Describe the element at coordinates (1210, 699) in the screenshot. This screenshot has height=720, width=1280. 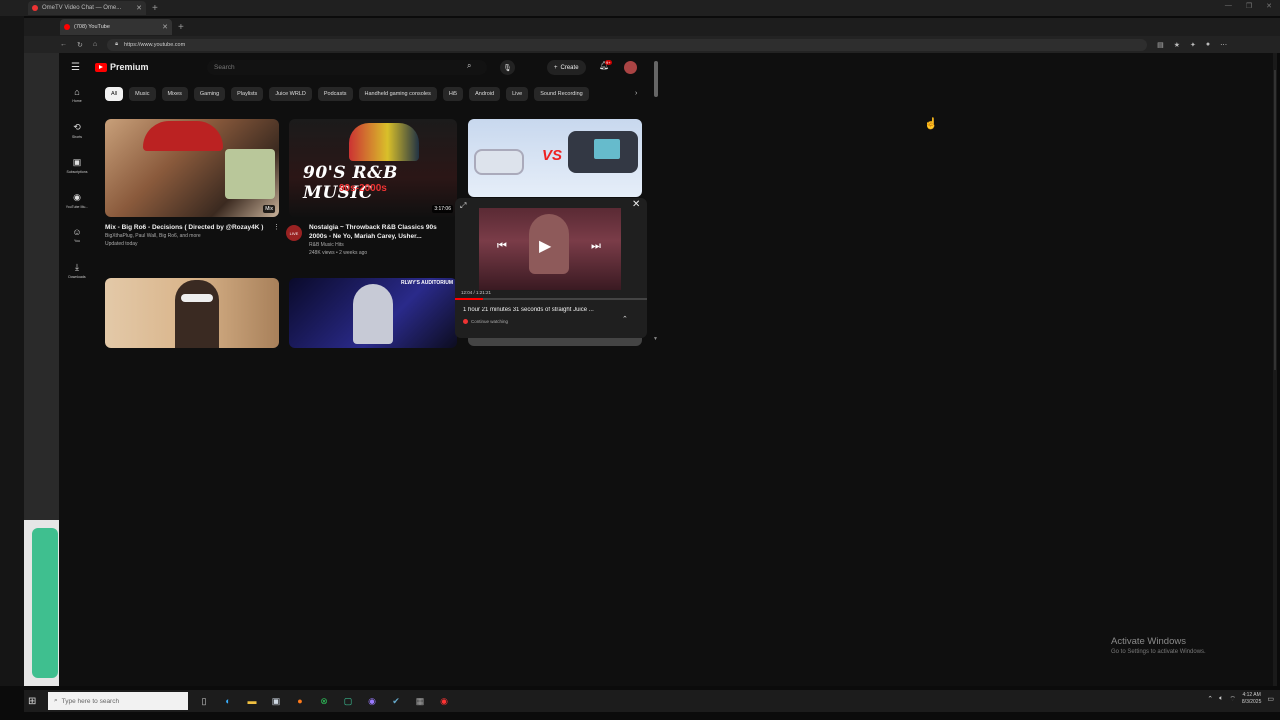
I see `tray-chevron-icon: ⌃` at that location.